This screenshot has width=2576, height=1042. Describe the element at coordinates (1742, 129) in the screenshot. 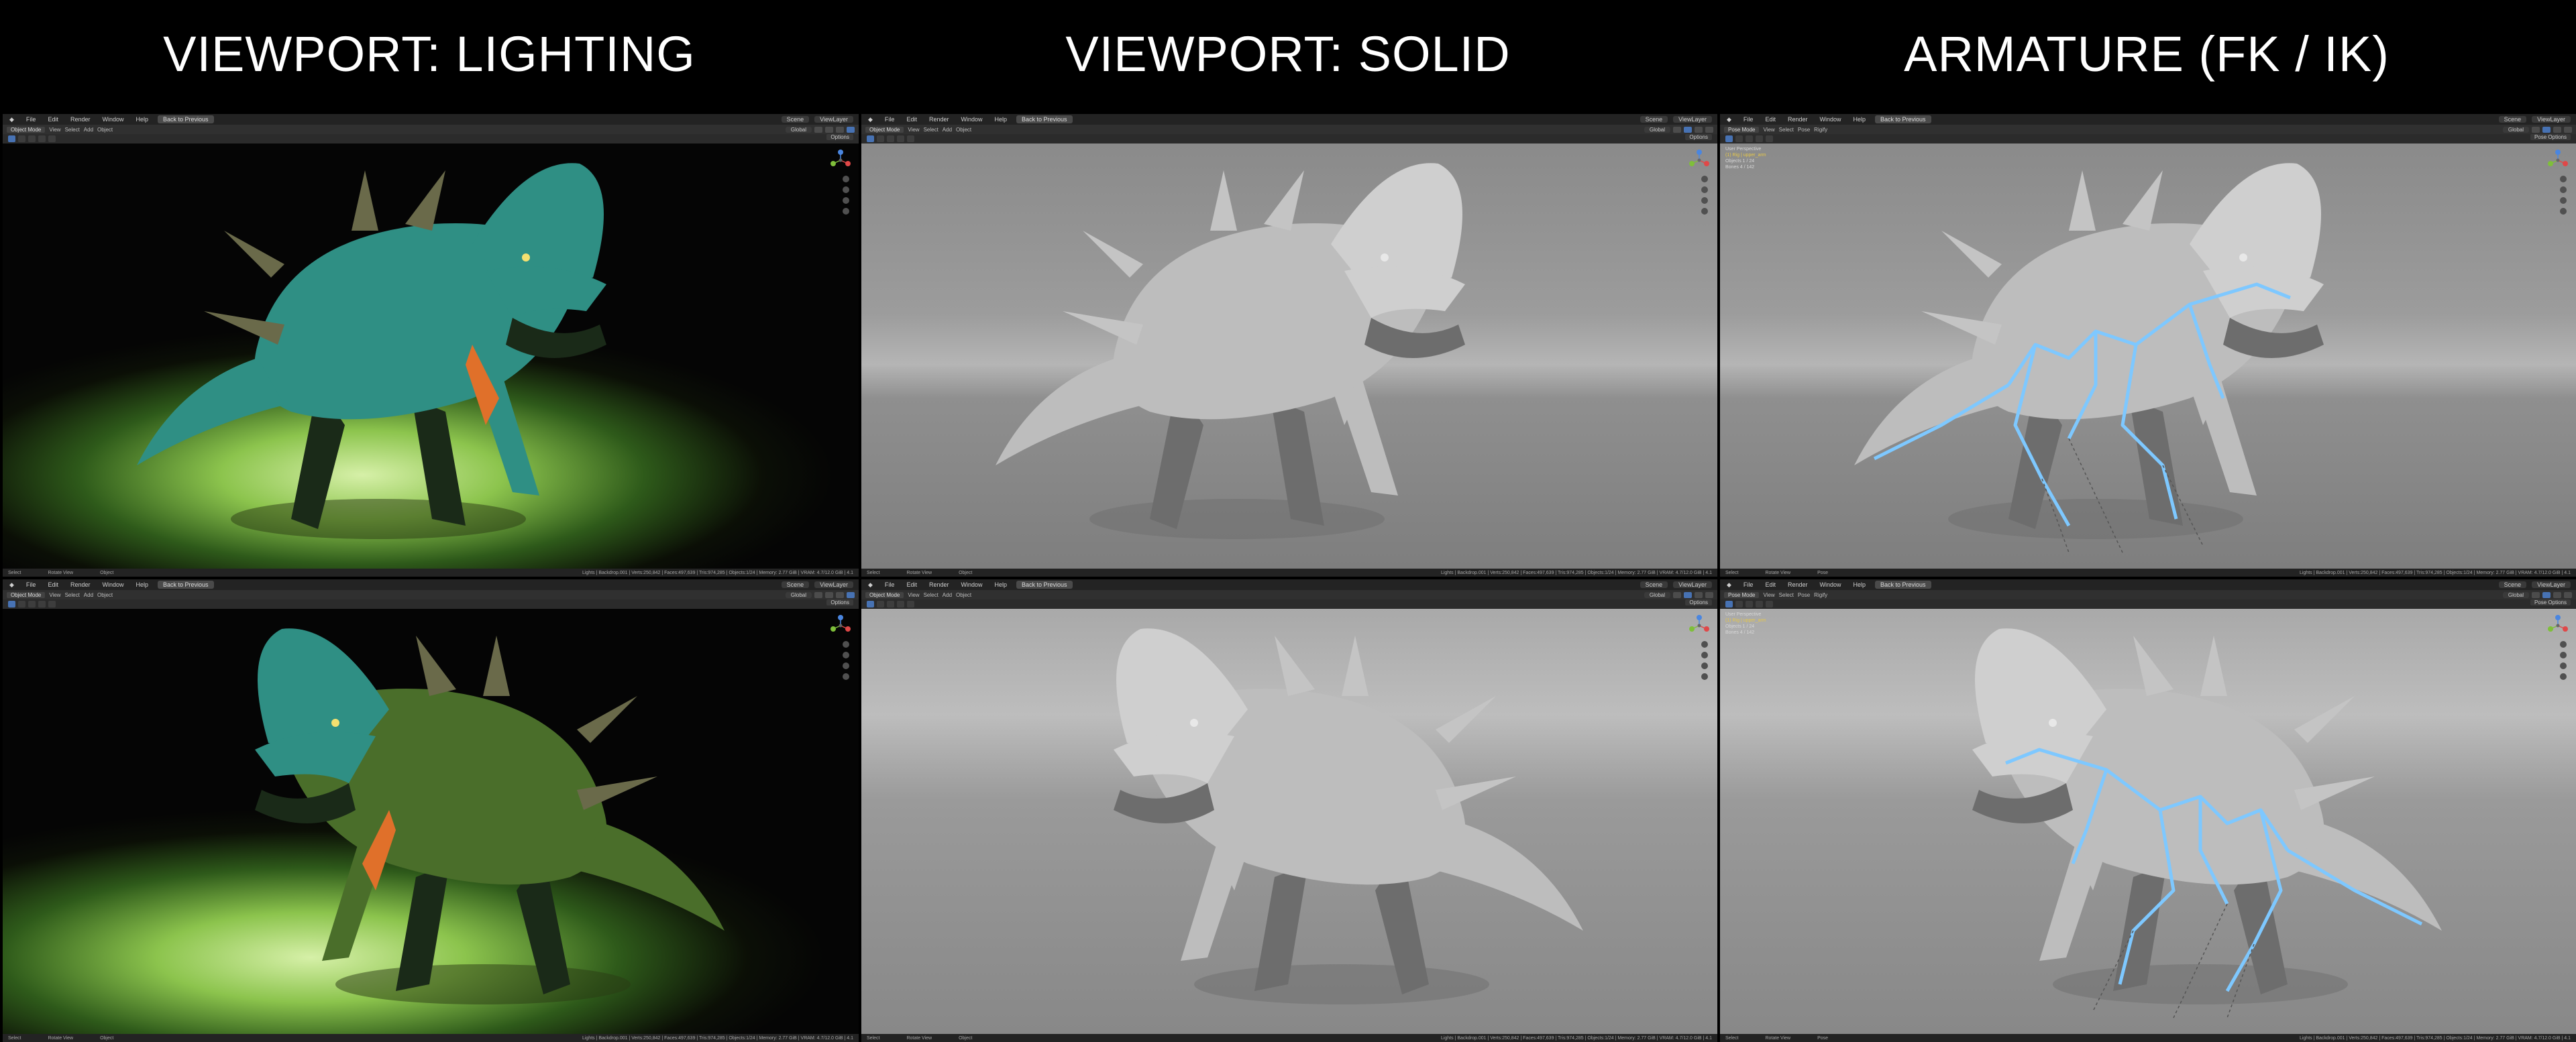

I see `mode-selector: Pose Mode` at that location.